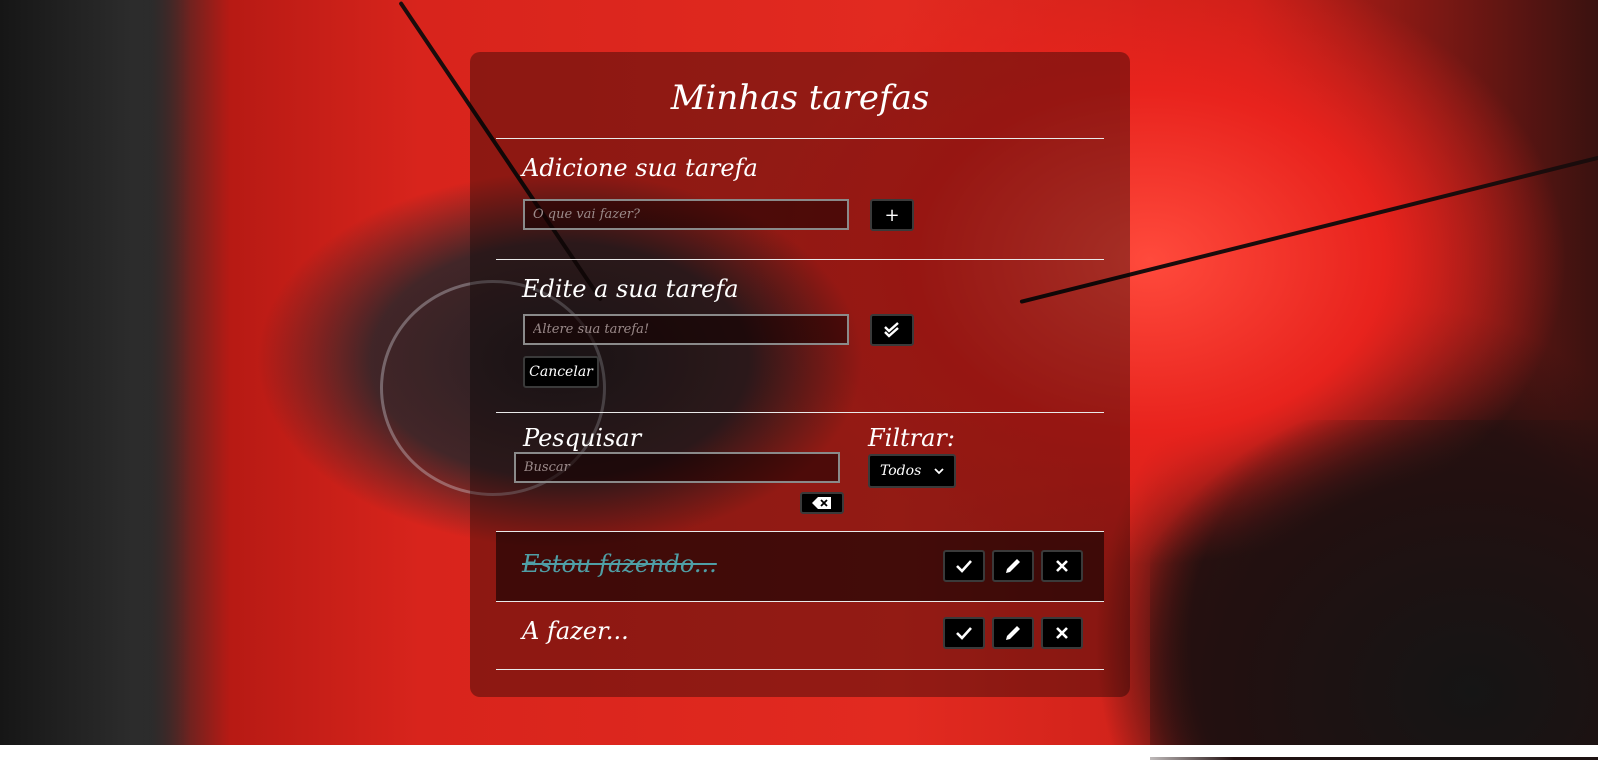 Image resolution: width=1598 pixels, height=760 pixels. I want to click on clear-search-button, so click(822, 503).